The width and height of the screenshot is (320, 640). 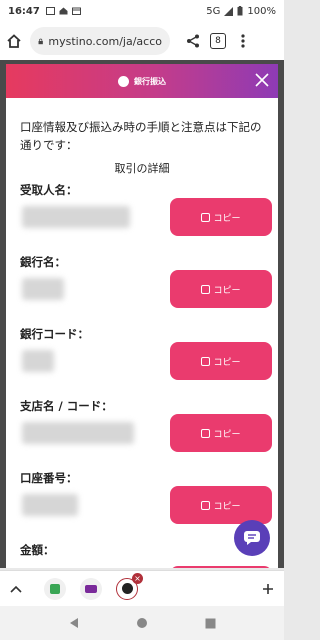 I want to click on amount-row: コピー, so click(x=146, y=563).